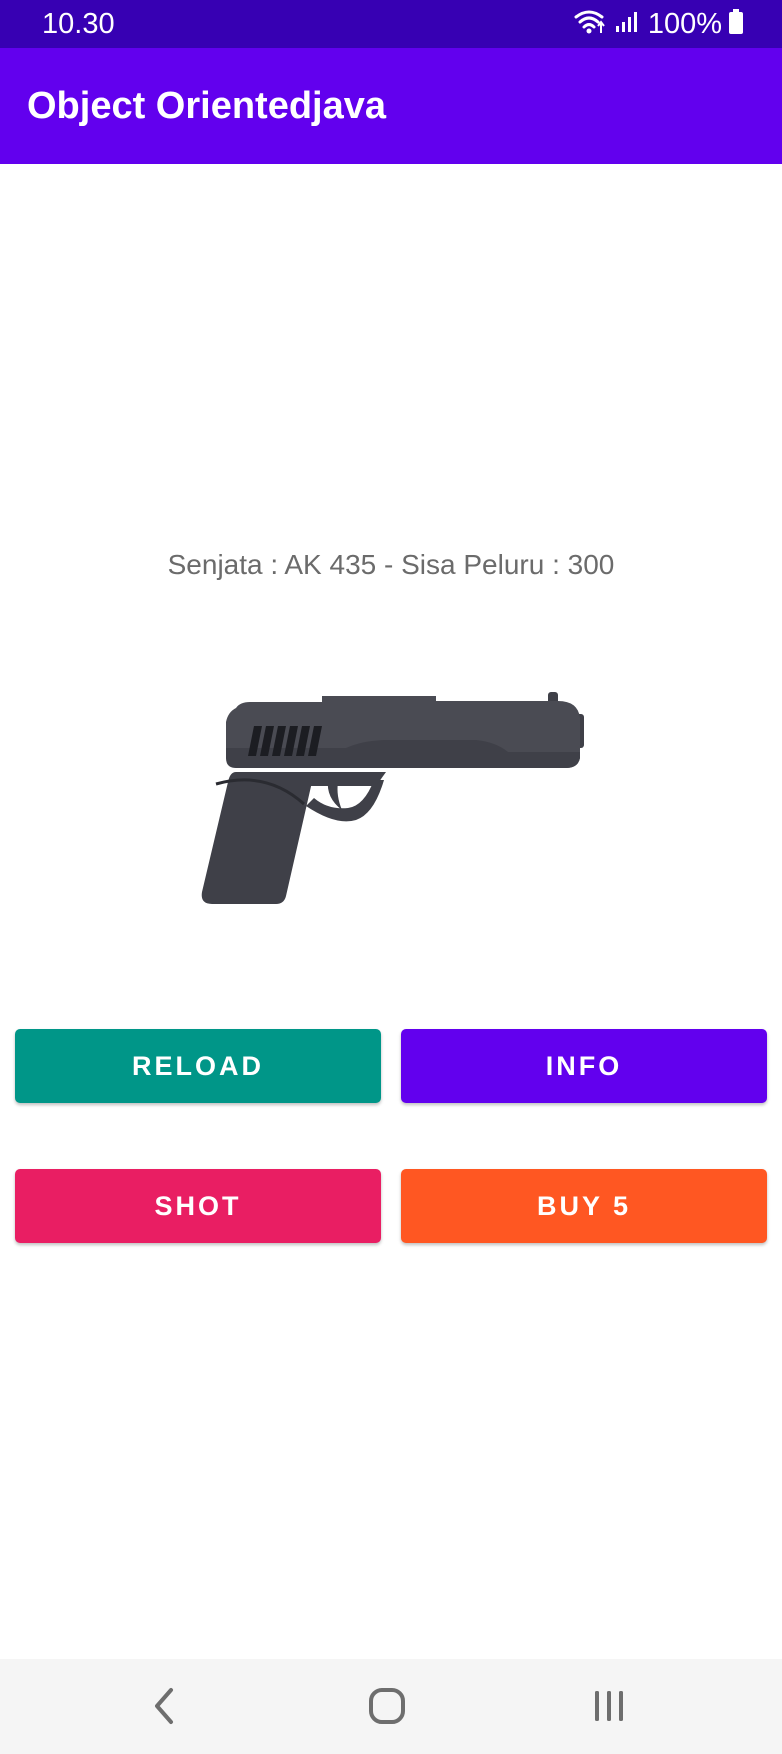 Image resolution: width=782 pixels, height=1754 pixels. I want to click on status-bar: 10.30 100%, so click(391, 24).